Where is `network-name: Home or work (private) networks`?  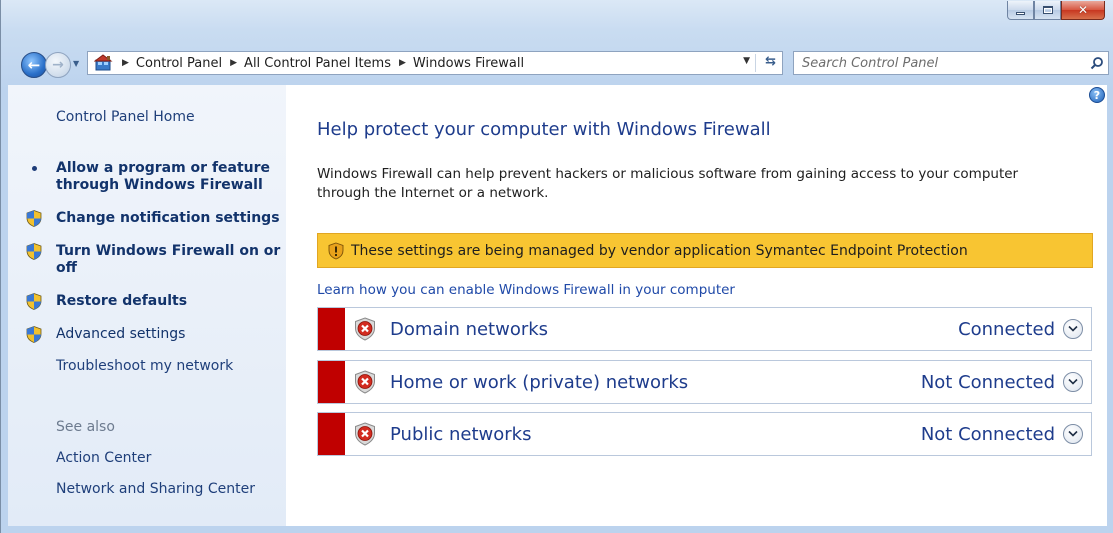
network-name: Home or work (private) networks is located at coordinates (539, 382).